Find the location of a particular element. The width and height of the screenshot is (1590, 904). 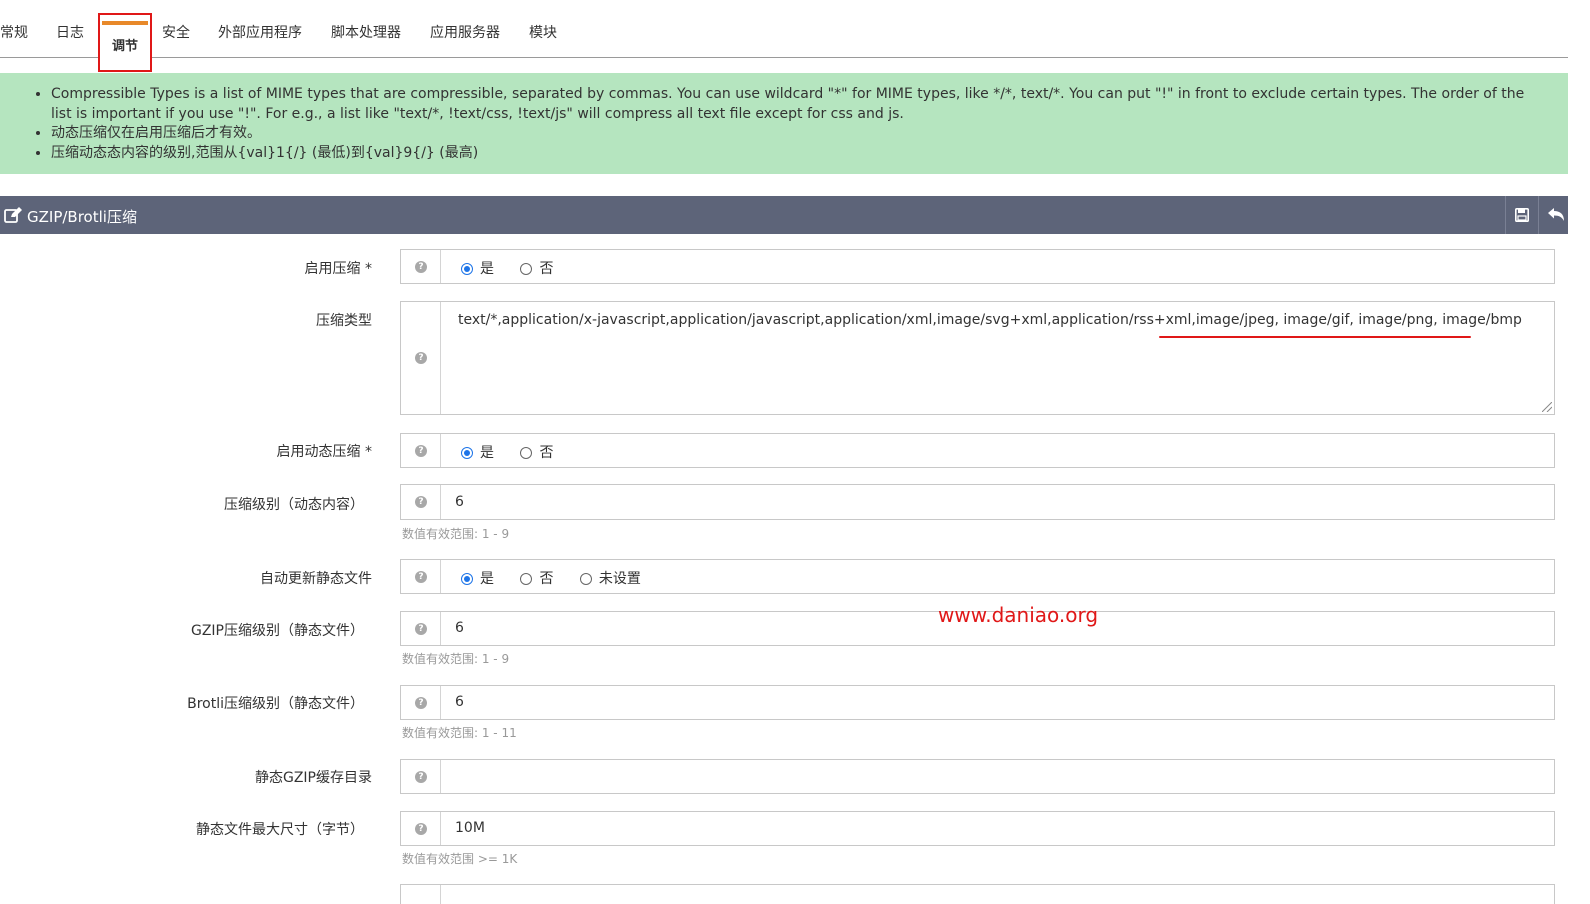

brotli-static-level-input: ? 6 is located at coordinates (977, 702).